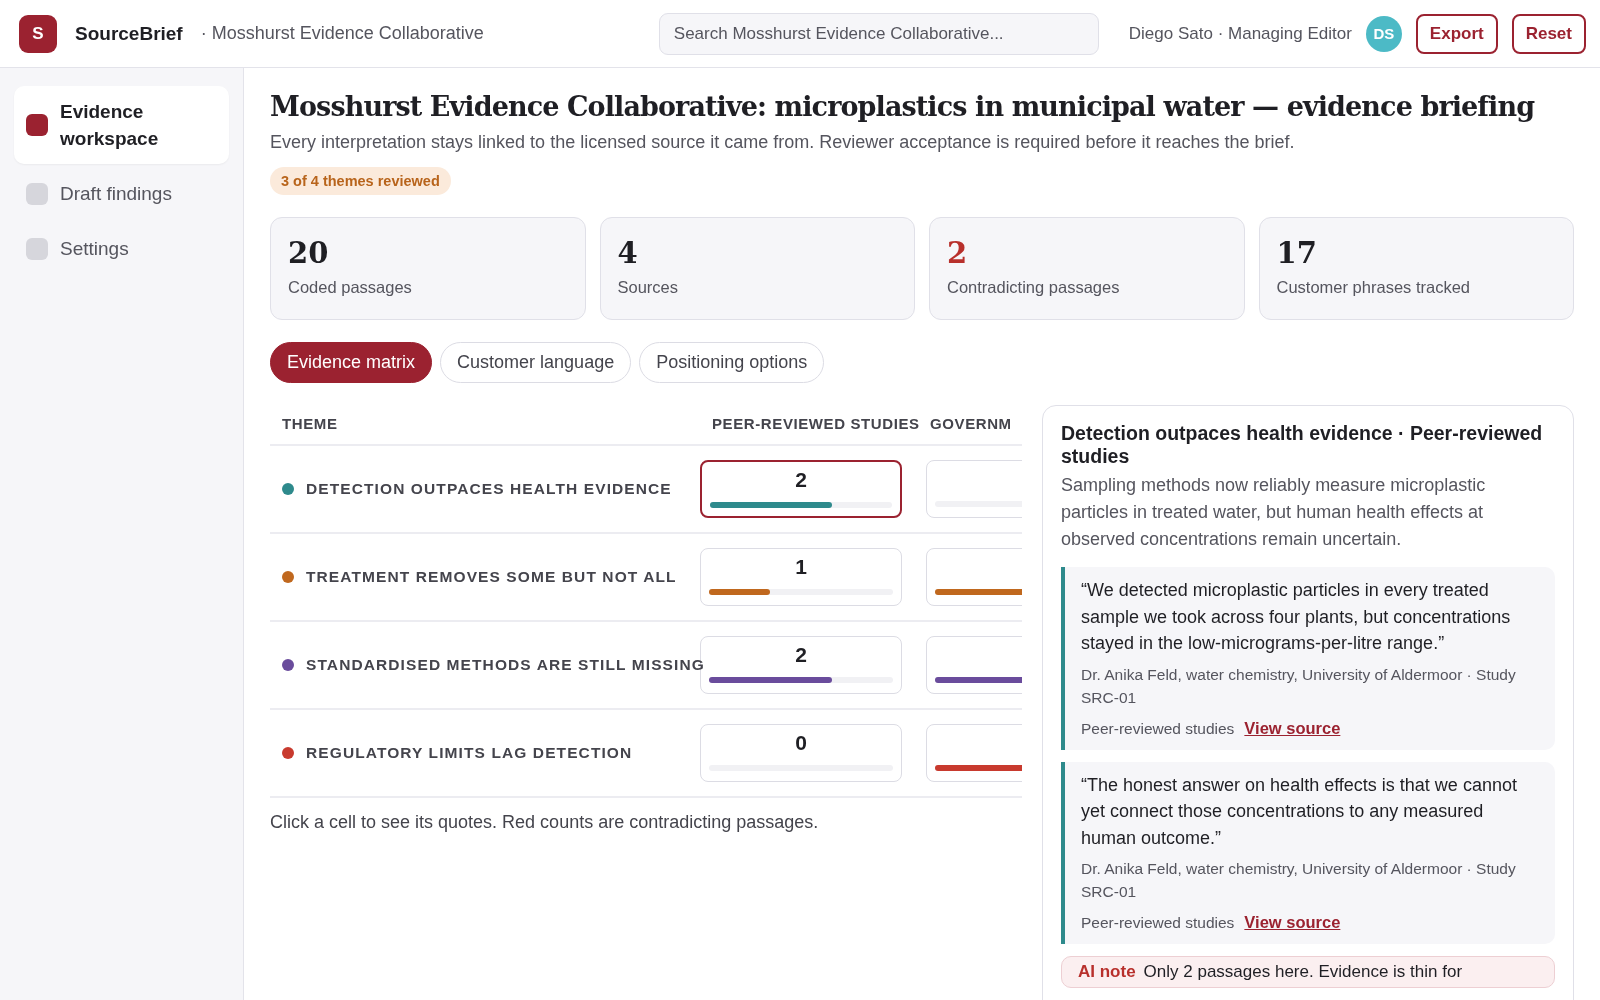 This screenshot has width=1600, height=1000. I want to click on quote-text: “The honest answer on health effects is that we cannot yet connect those concentrations to any measured human outcome.”, so click(1299, 811).